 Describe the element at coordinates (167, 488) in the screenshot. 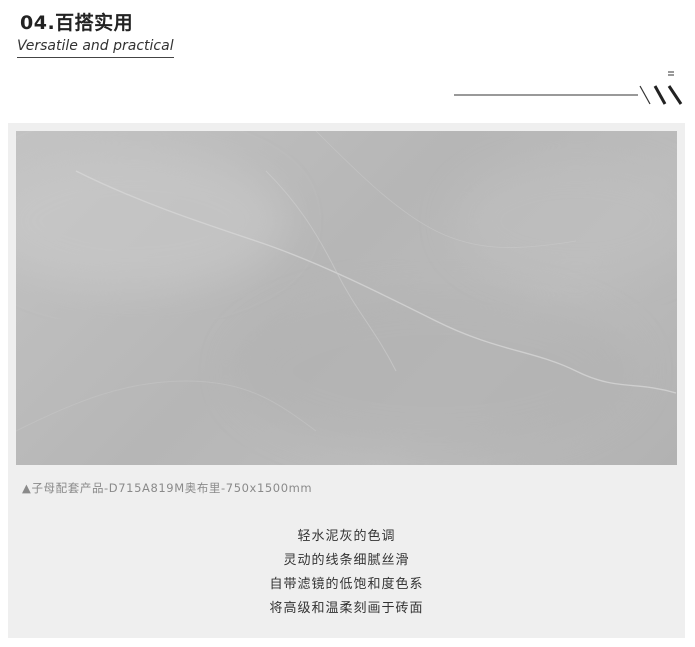

I see `product-caption: ▲子母配套产品-D715A819M奥布里-750x1500mm` at that location.